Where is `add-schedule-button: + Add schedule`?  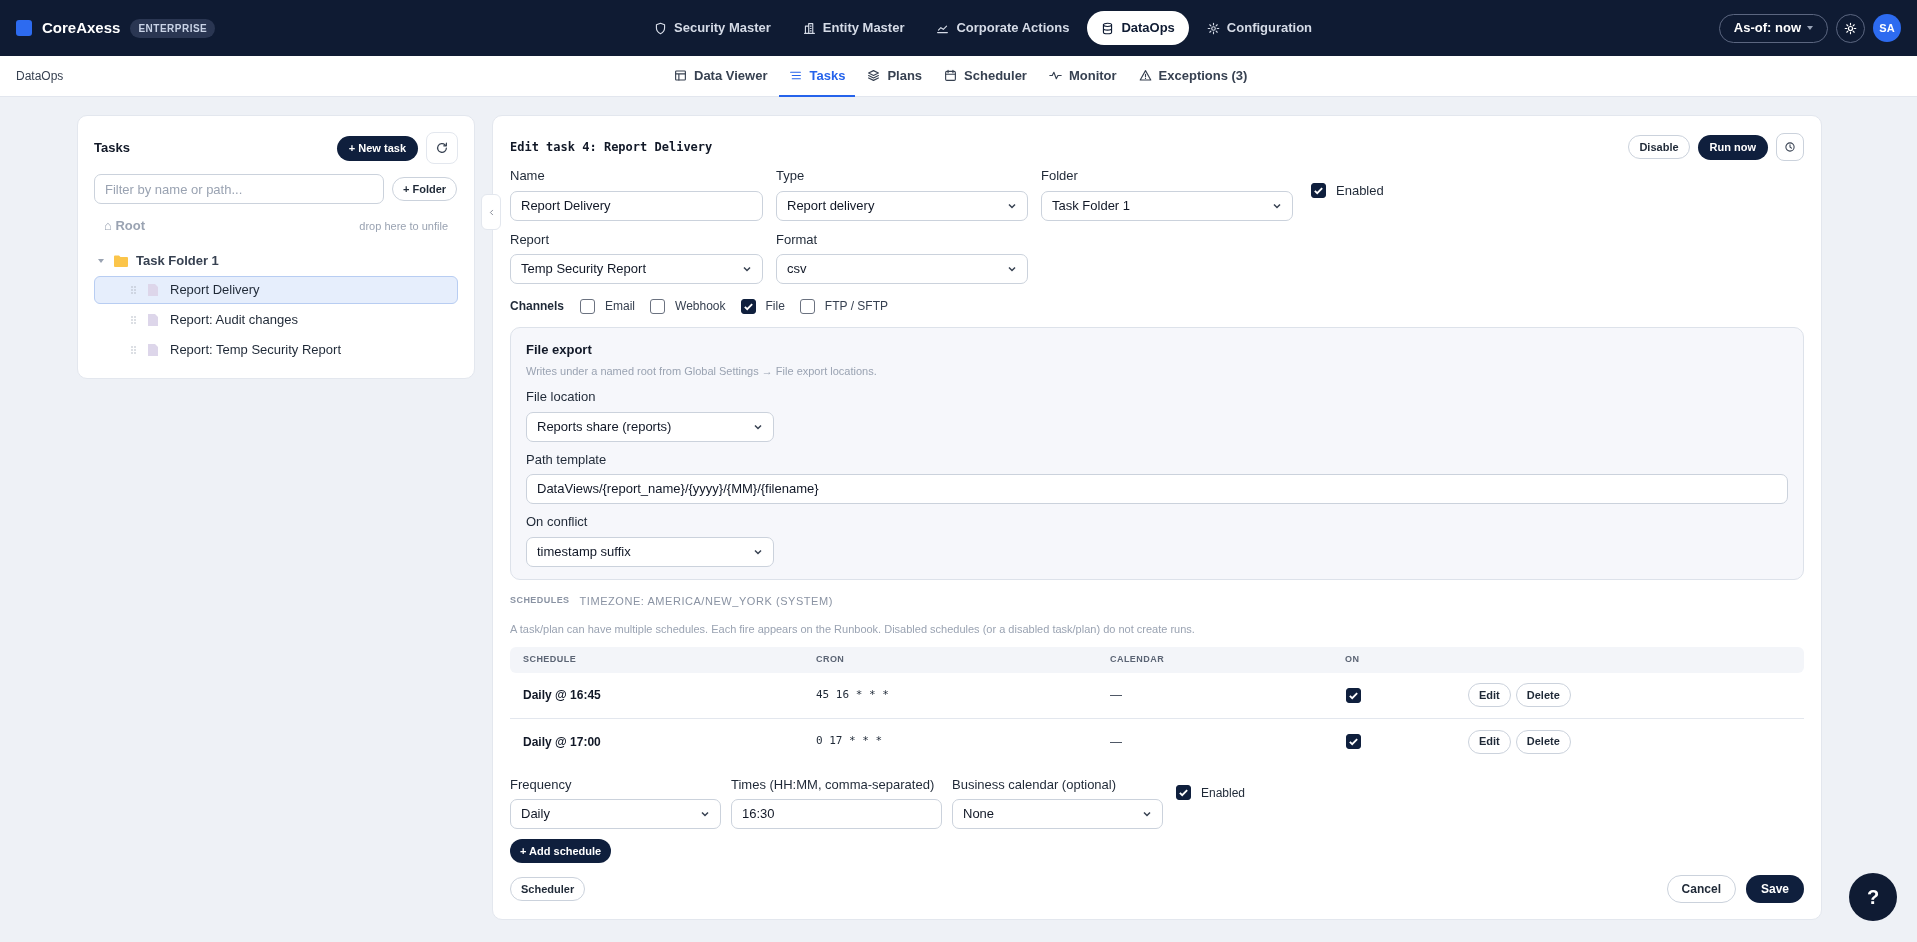
add-schedule-button: + Add schedule is located at coordinates (561, 851).